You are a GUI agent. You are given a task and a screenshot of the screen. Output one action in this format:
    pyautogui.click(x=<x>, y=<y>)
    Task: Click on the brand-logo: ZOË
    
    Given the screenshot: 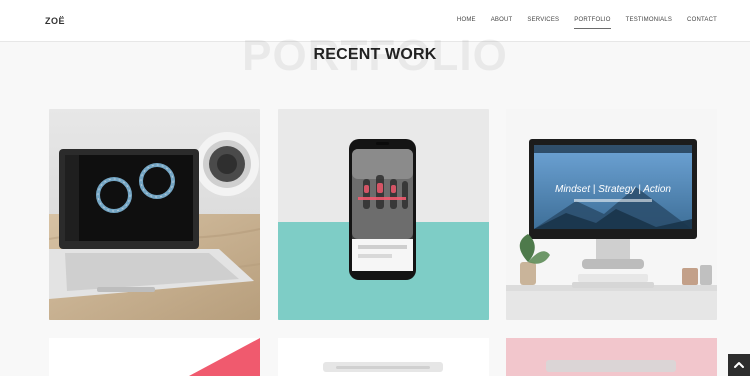 What is the action you would take?
    pyautogui.click(x=55, y=21)
    